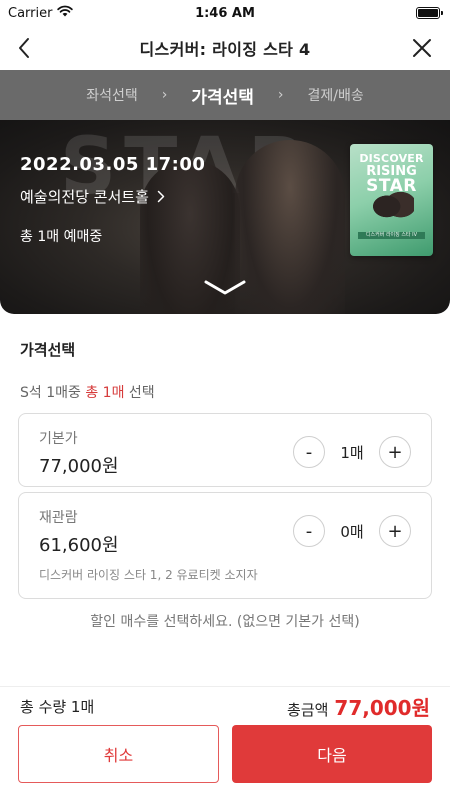 This screenshot has height=800, width=450. I want to click on cancel-button: 취소, so click(118, 754).